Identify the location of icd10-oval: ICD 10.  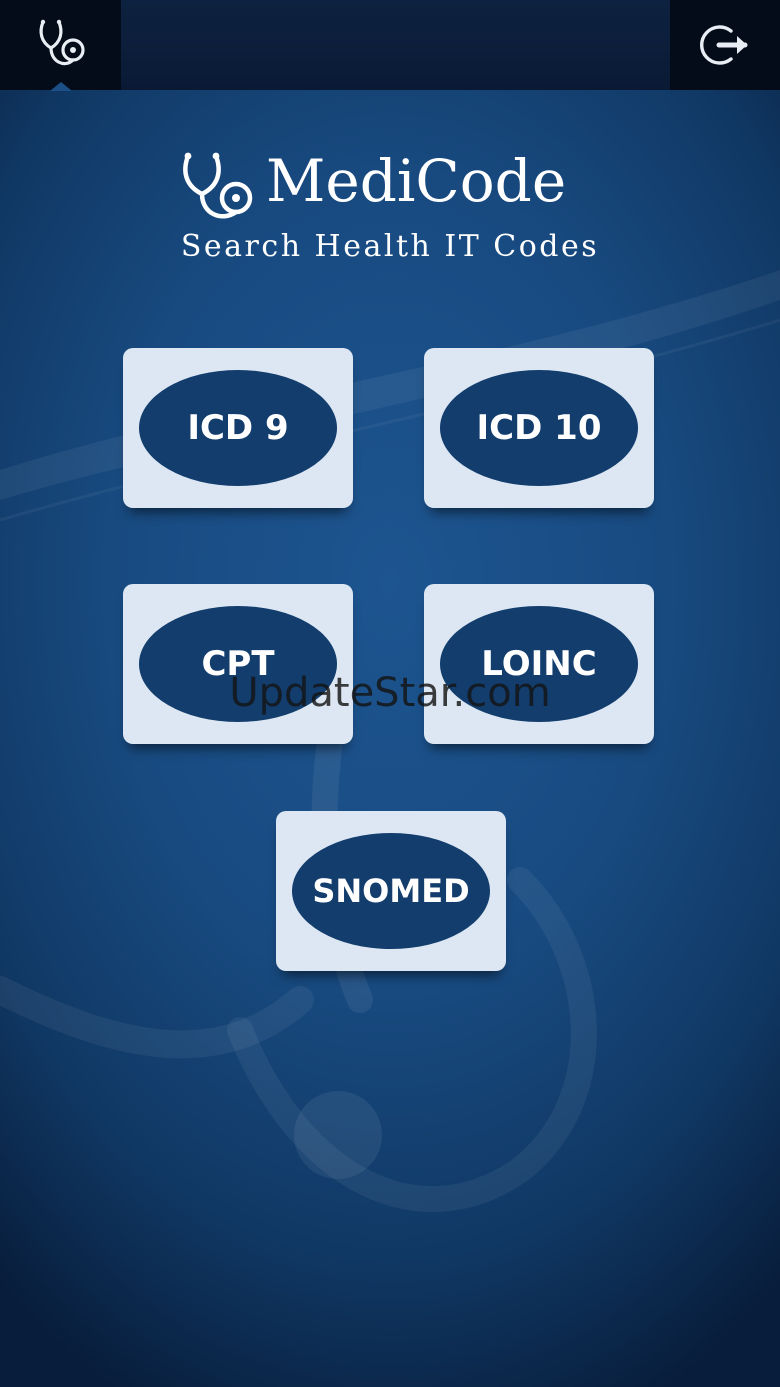
(539, 428).